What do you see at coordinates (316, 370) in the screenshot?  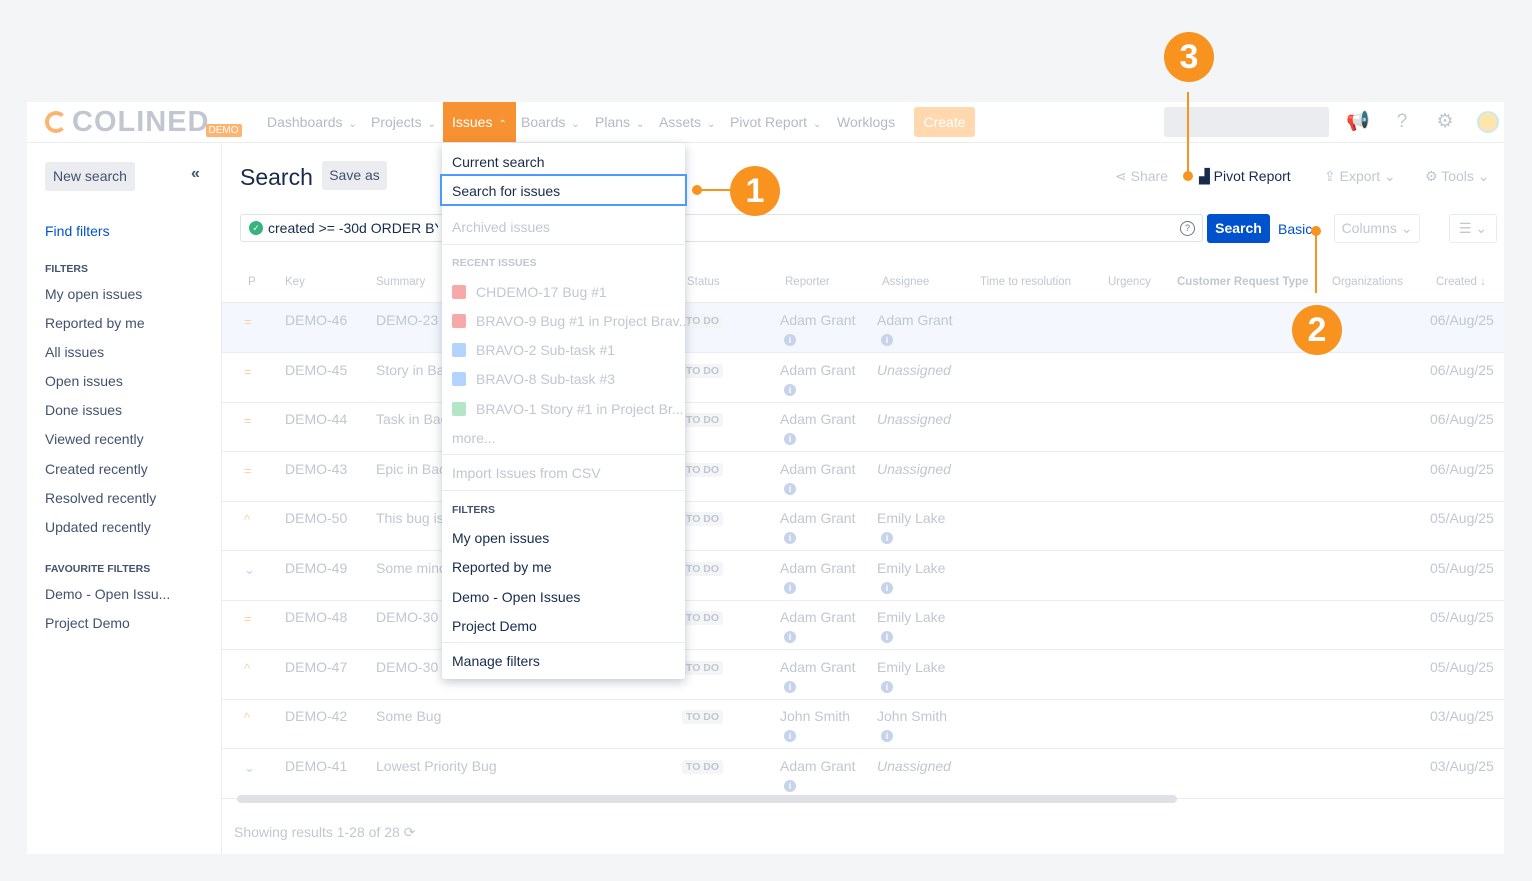 I see `issue-key: DEMO-45` at bounding box center [316, 370].